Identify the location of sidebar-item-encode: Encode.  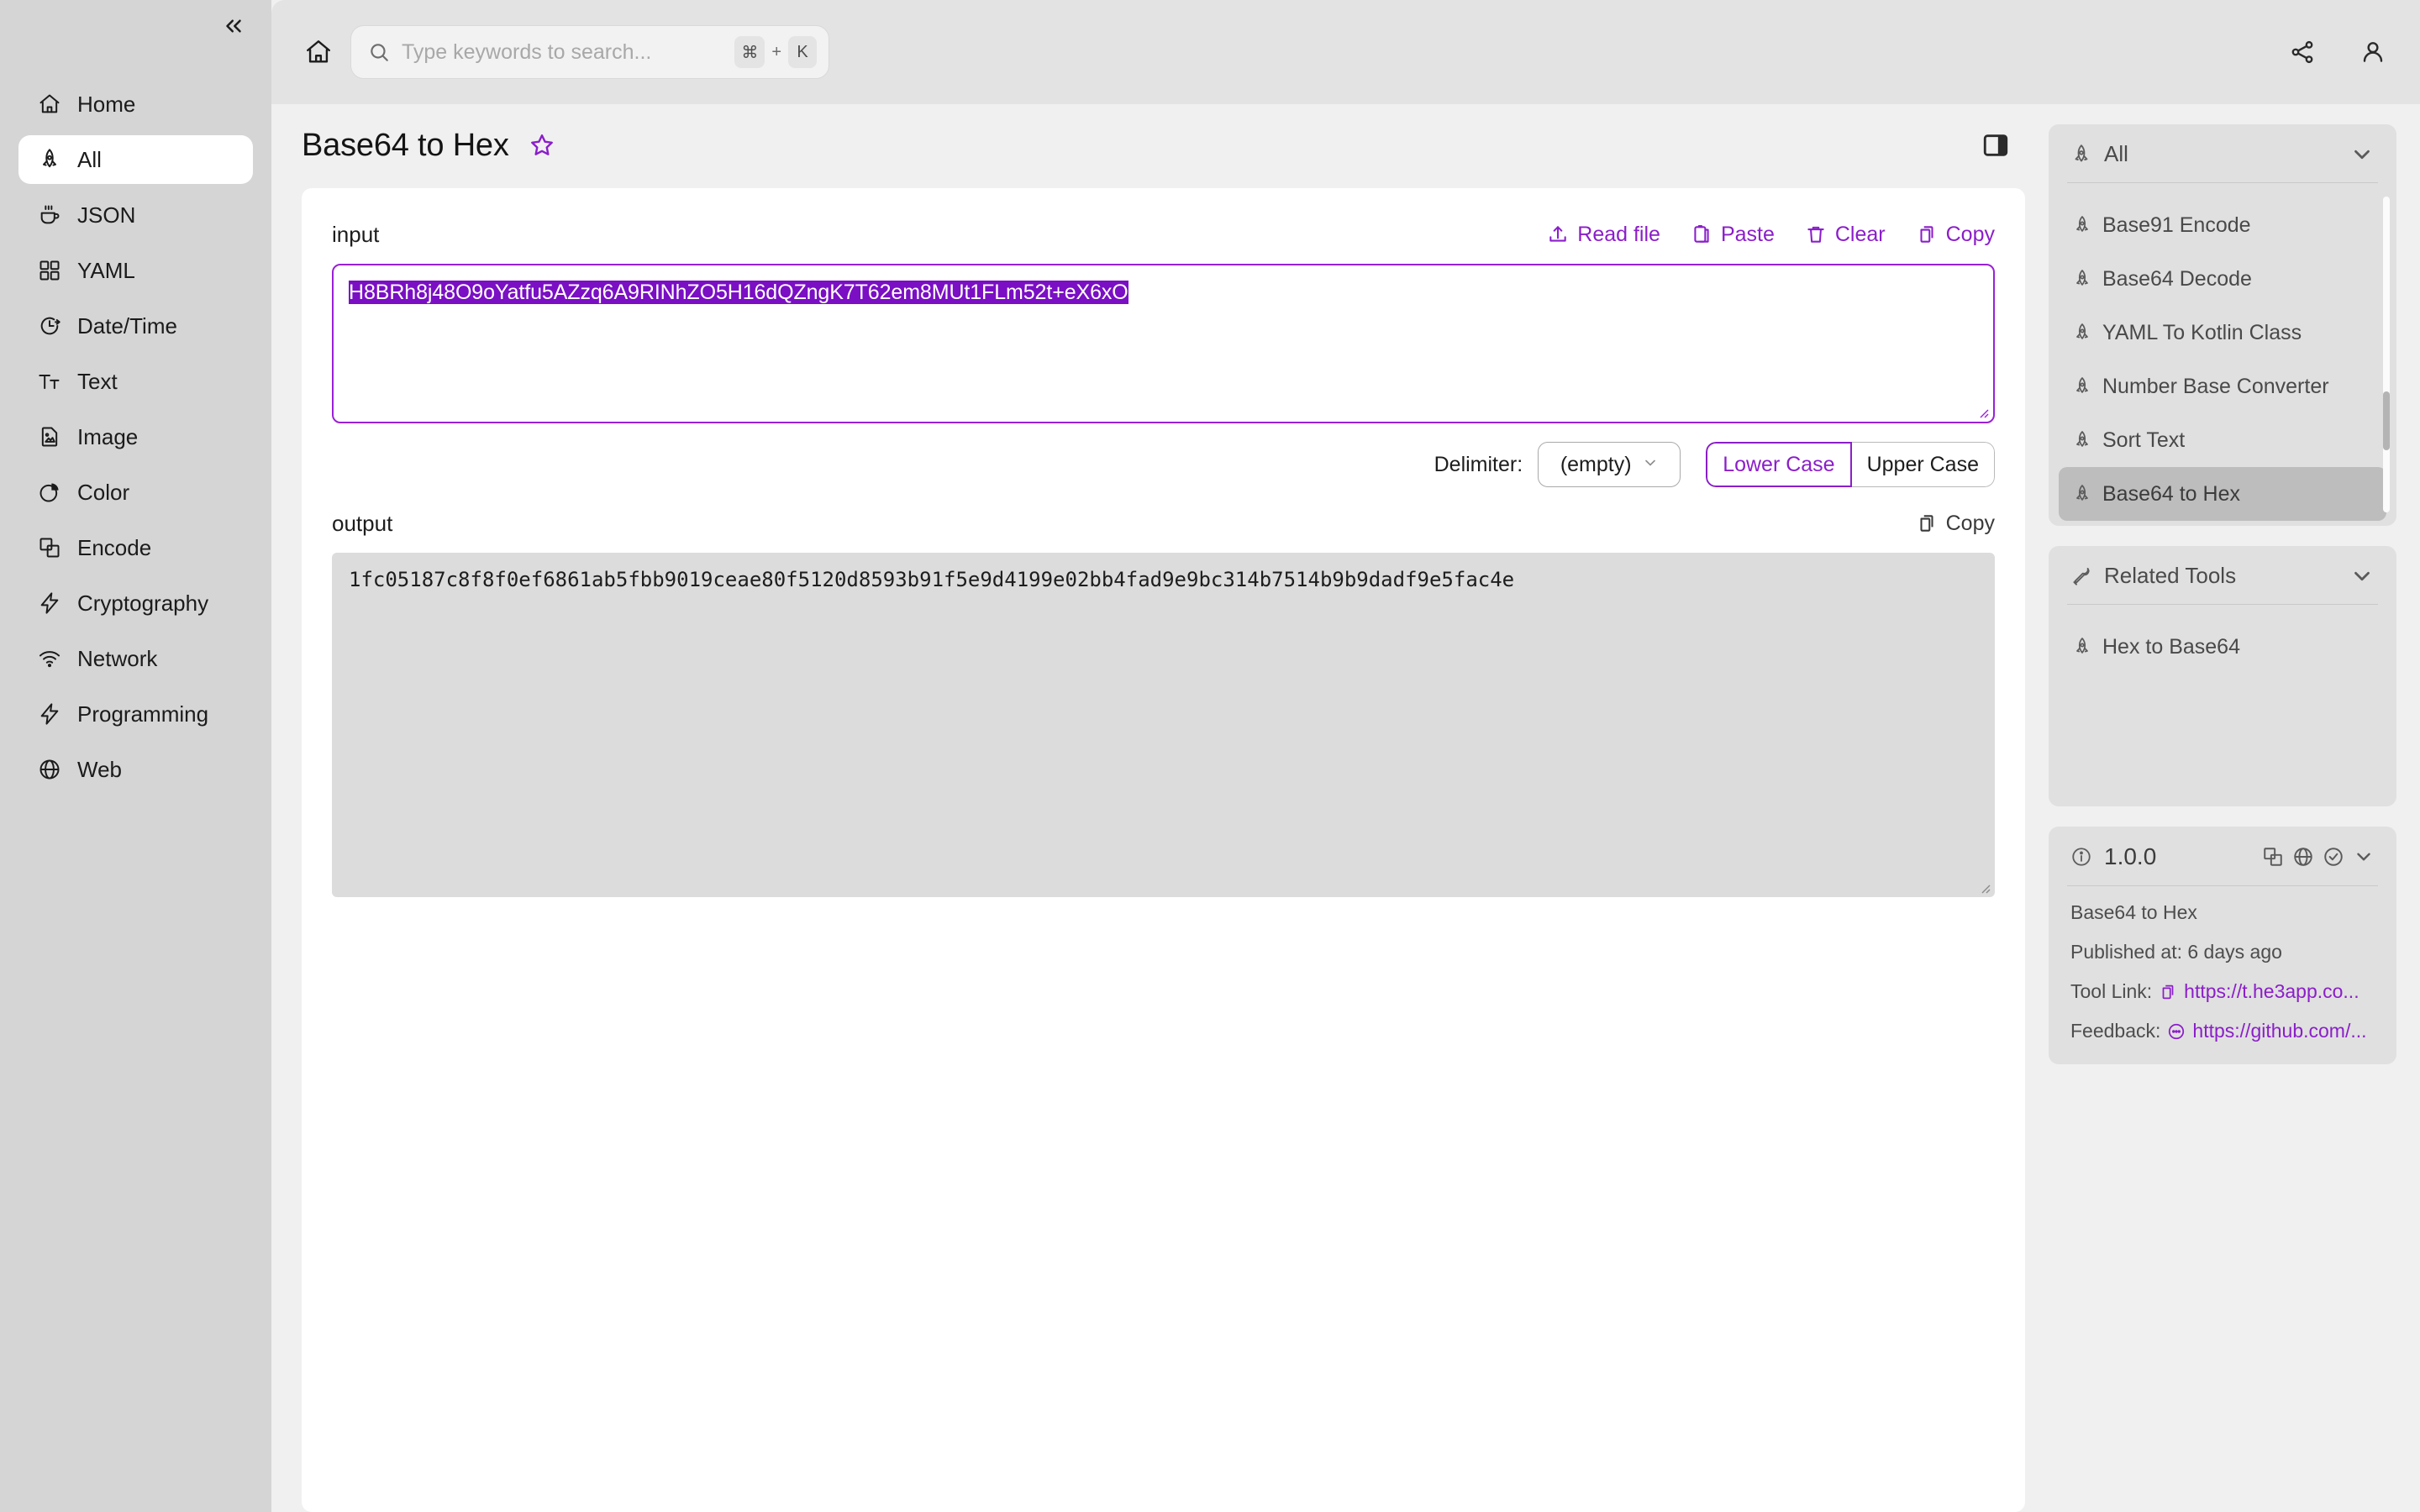
(135, 547).